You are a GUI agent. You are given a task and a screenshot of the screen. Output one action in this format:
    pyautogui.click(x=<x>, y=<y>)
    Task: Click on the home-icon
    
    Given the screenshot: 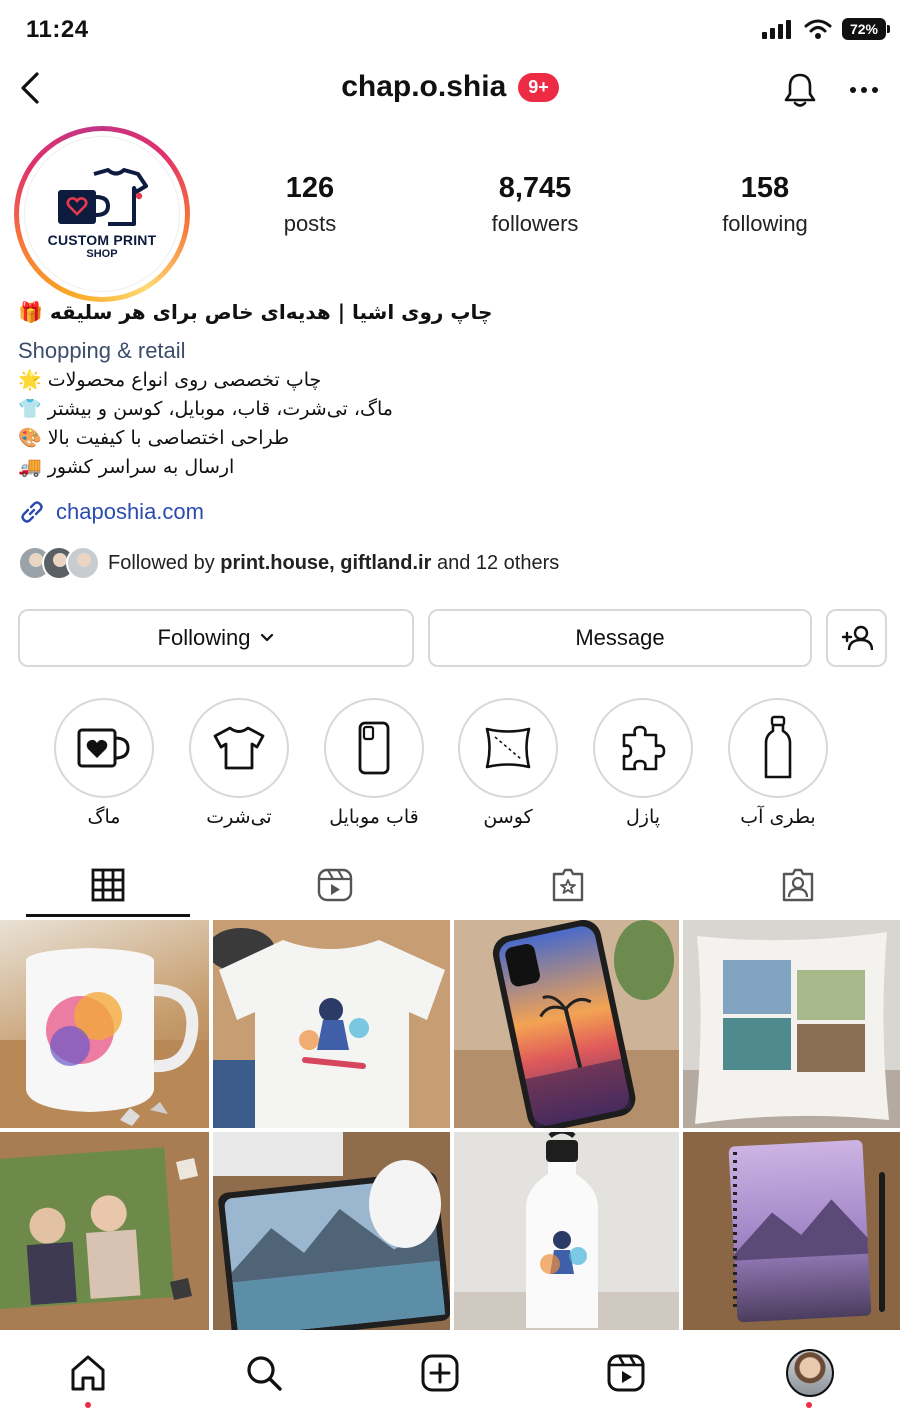 What is the action you would take?
    pyautogui.click(x=88, y=1373)
    